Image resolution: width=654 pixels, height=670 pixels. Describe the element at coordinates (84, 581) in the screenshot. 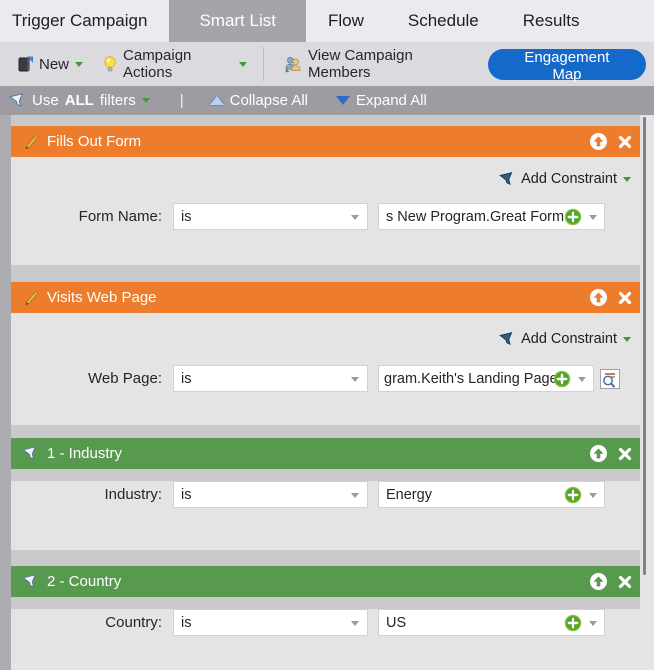

I see `panel-title: 2 - Country` at that location.